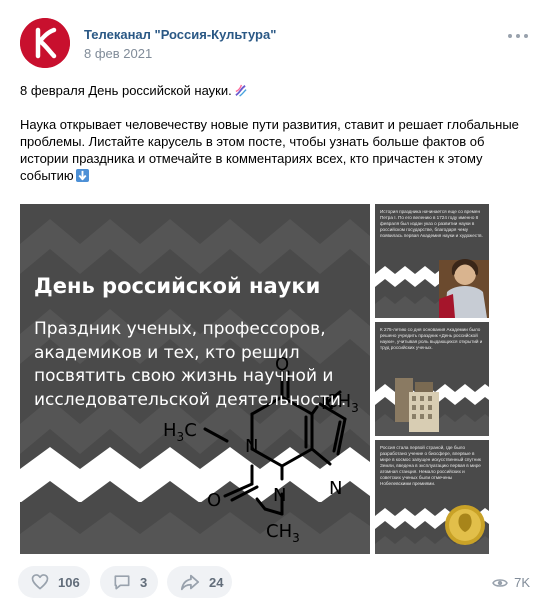 The image size is (550, 612). I want to click on molecule-n-label-4: N, so click(279, 495).